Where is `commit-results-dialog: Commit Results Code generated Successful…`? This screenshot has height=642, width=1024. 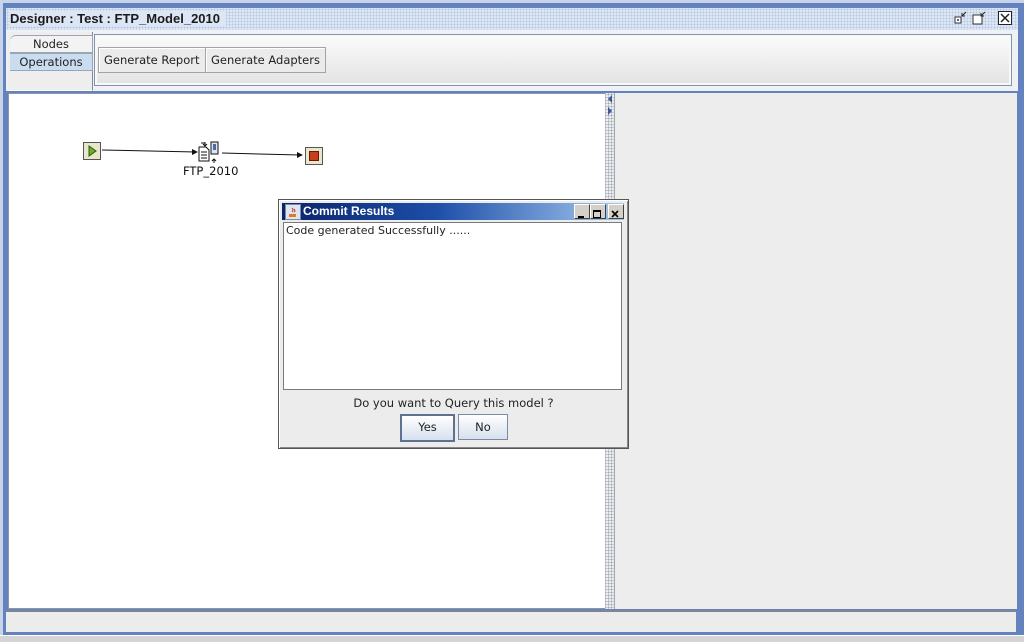
commit-results-dialog: Commit Results Code generated Successful… is located at coordinates (453, 324).